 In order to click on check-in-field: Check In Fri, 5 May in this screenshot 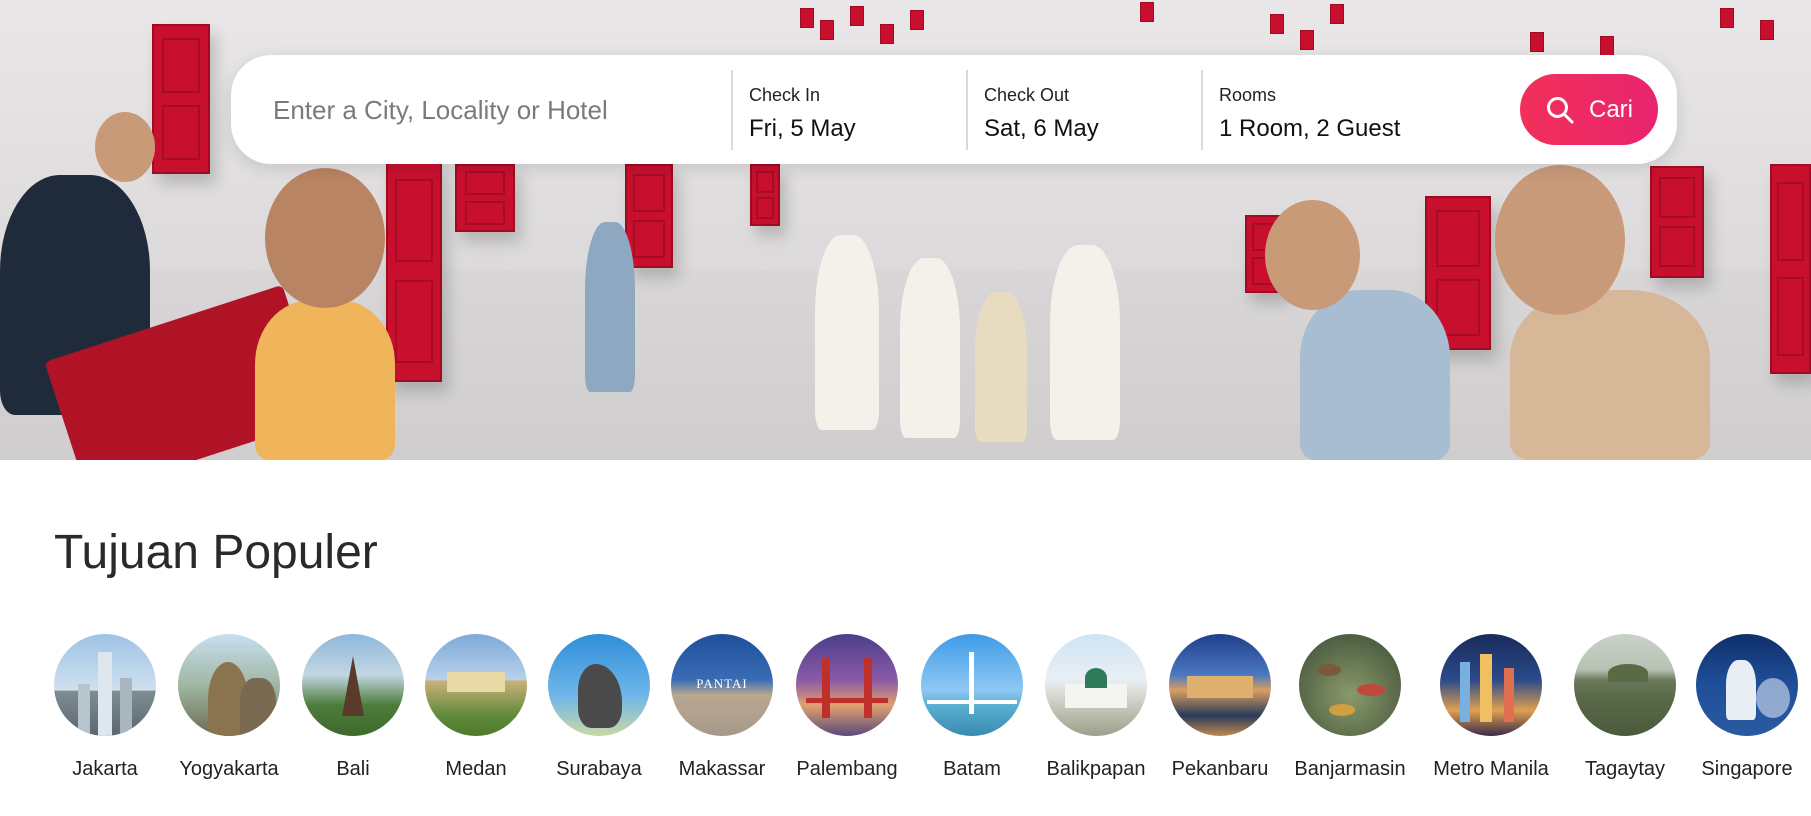, I will do `click(848, 109)`.